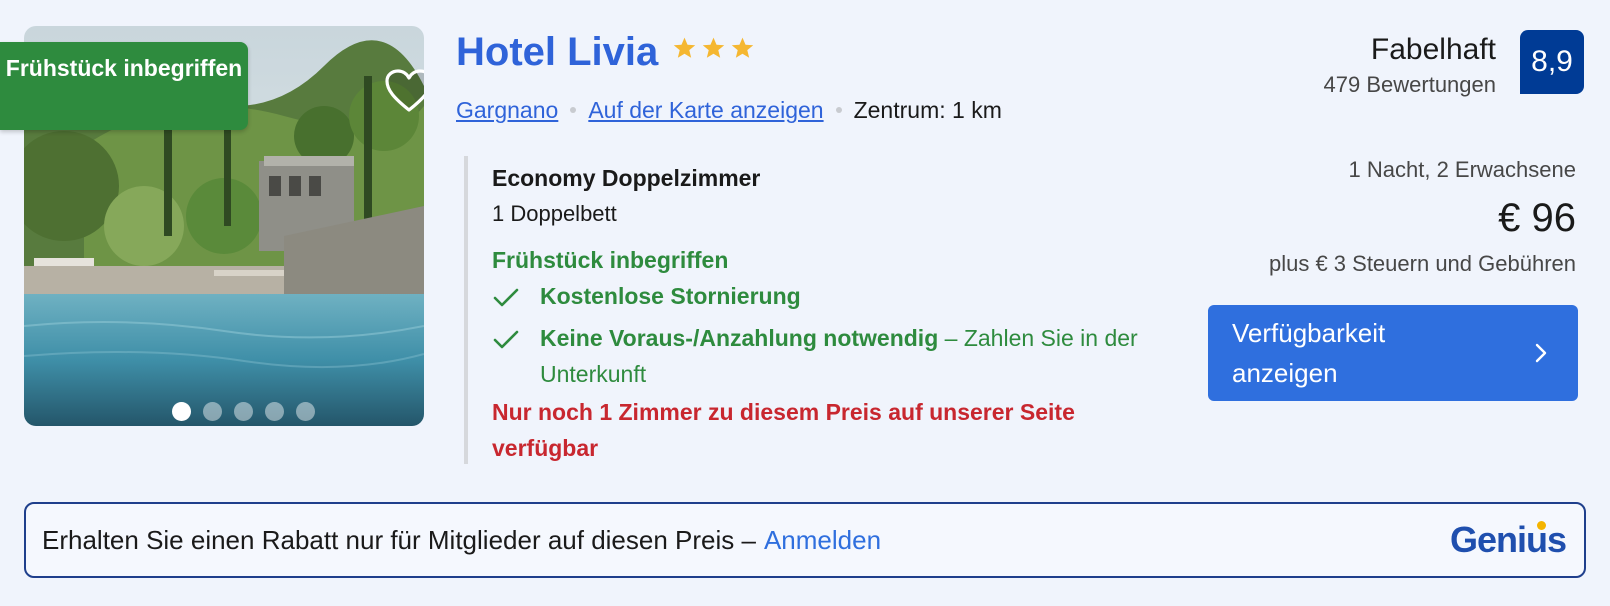  I want to click on free-cancellation-perk: Kostenlose Stornierung, so click(823, 299).